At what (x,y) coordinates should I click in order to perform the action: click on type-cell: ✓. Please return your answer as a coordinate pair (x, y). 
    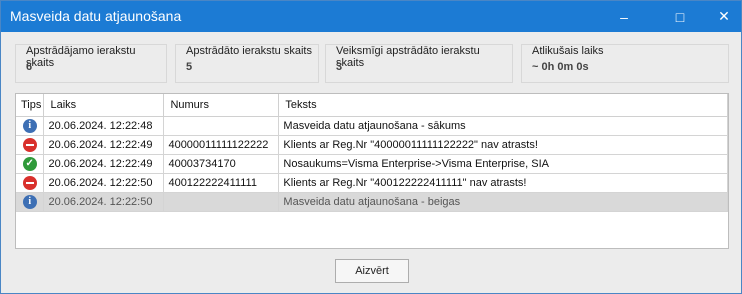
    Looking at the image, I should click on (30, 164).